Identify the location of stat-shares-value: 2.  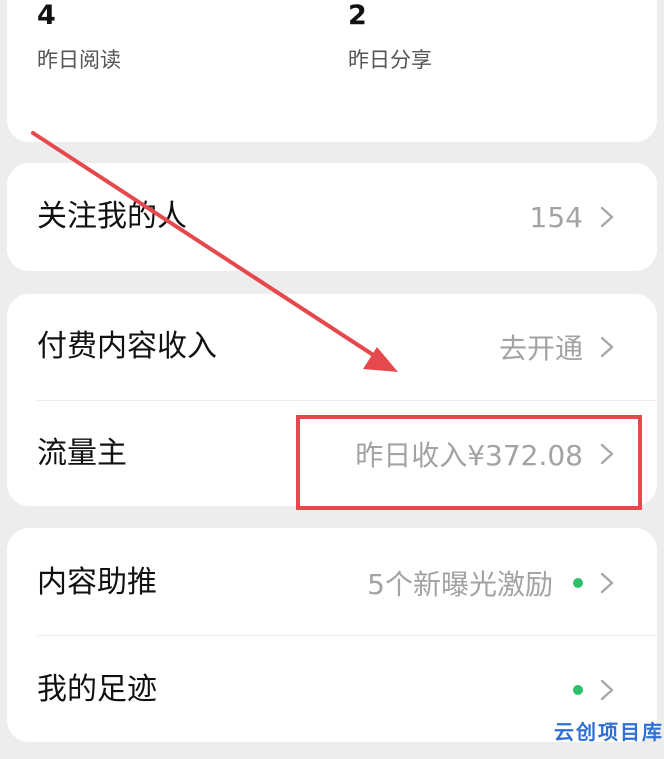
(357, 15).